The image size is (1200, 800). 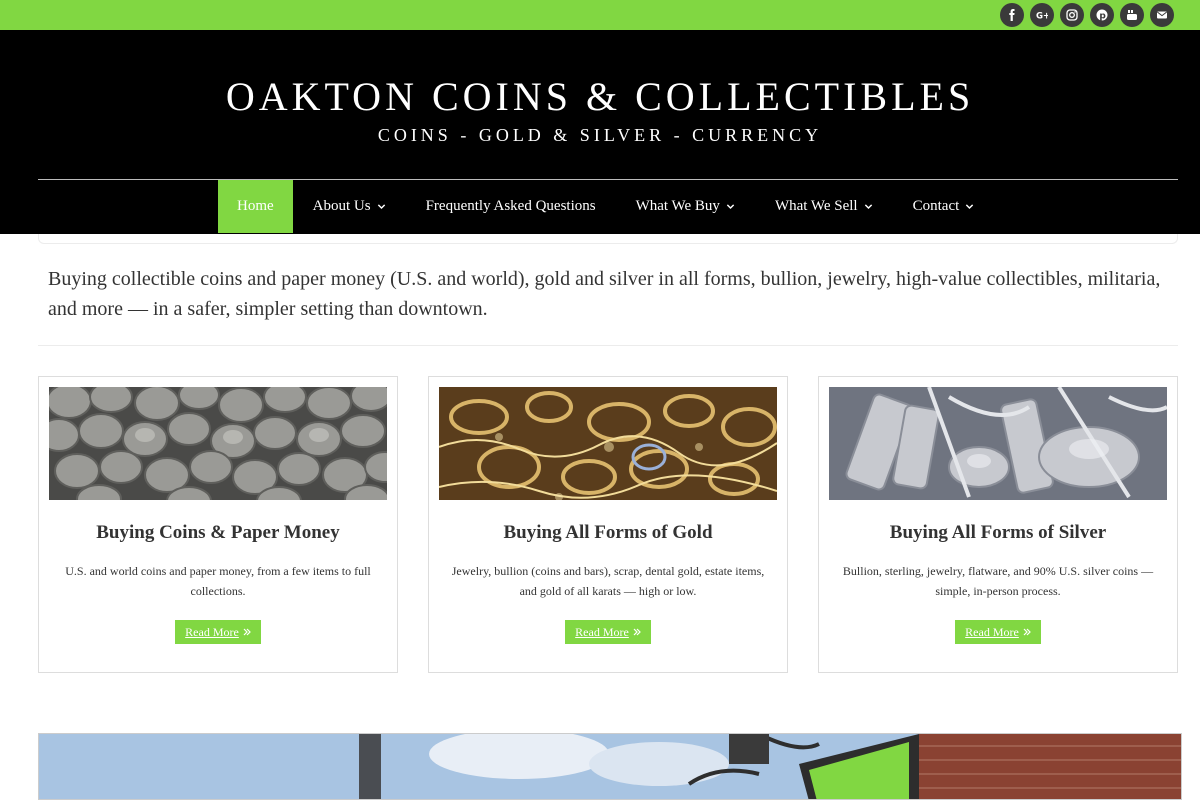 I want to click on nav-item-what-we-sell: What We Sell, so click(x=824, y=206).